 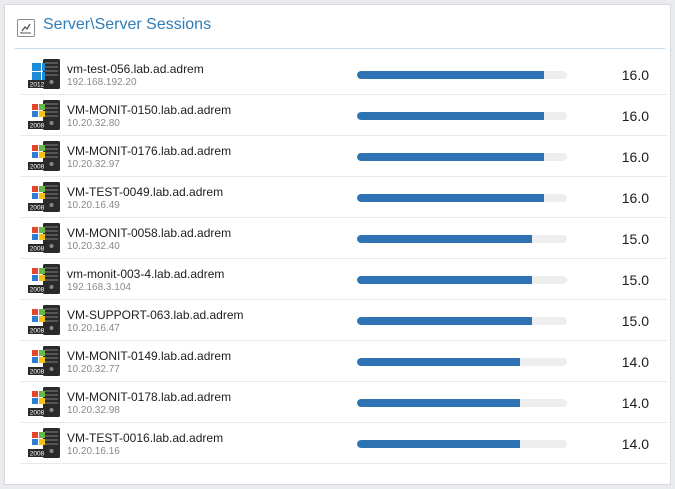 What do you see at coordinates (155, 315) in the screenshot?
I see `host-name: VM-SUPPORT-063.lab.ad.adrem` at bounding box center [155, 315].